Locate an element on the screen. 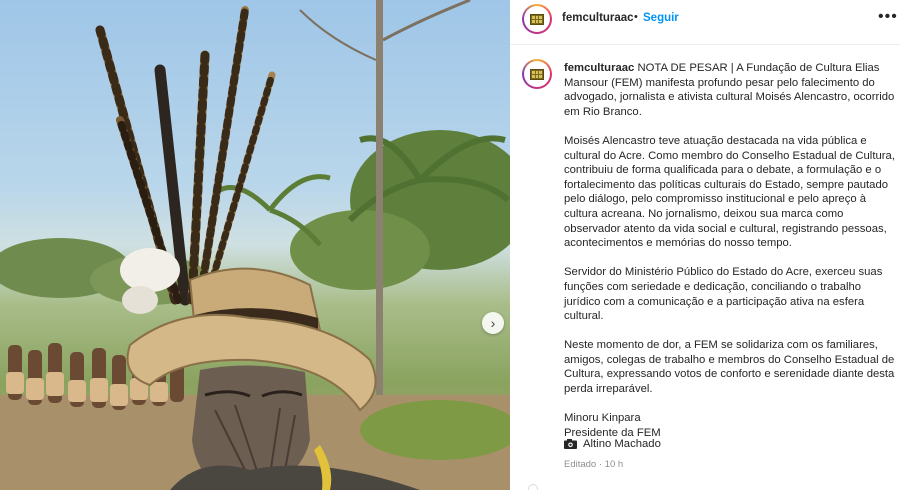 Image resolution: width=900 pixels, height=490 pixels. profile-avatar is located at coordinates (537, 19).